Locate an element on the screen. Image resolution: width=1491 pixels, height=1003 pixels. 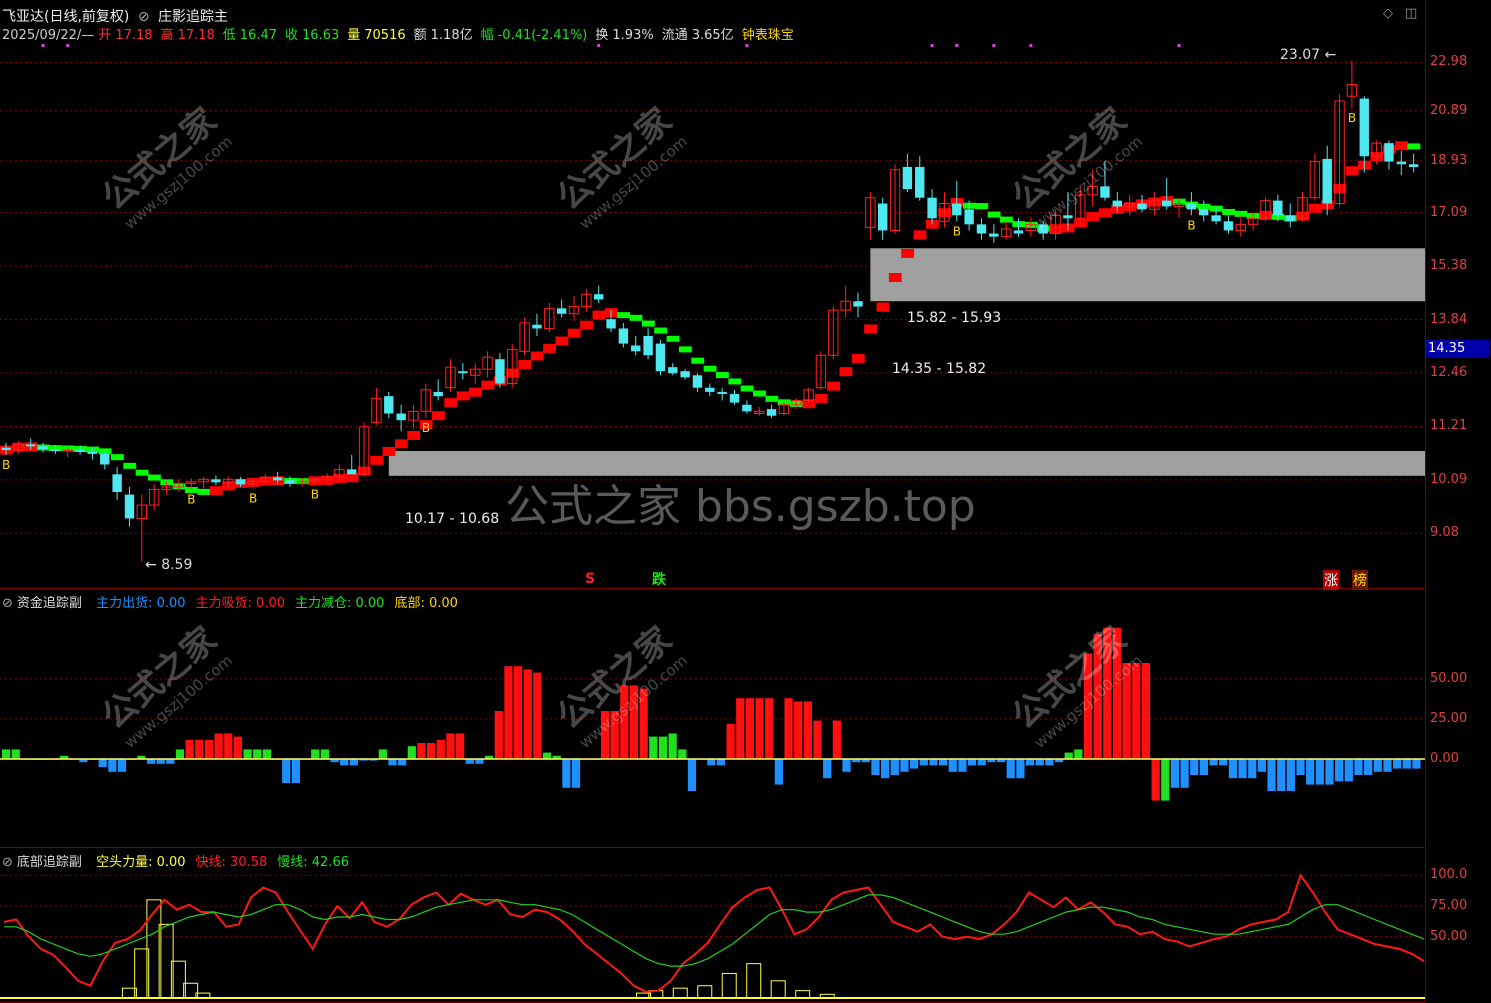
diamond-icon: ◇ is located at coordinates (1388, 13).